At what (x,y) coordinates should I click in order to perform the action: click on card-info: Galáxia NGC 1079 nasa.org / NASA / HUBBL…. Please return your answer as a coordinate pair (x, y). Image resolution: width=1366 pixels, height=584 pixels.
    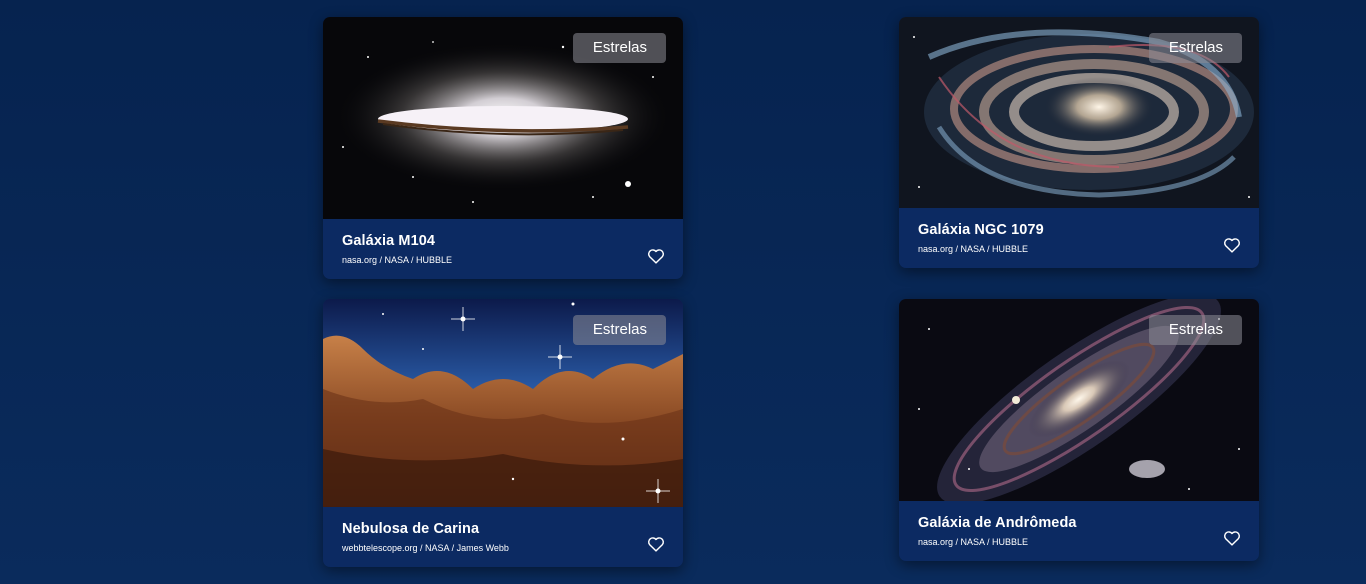
    Looking at the image, I should click on (1079, 238).